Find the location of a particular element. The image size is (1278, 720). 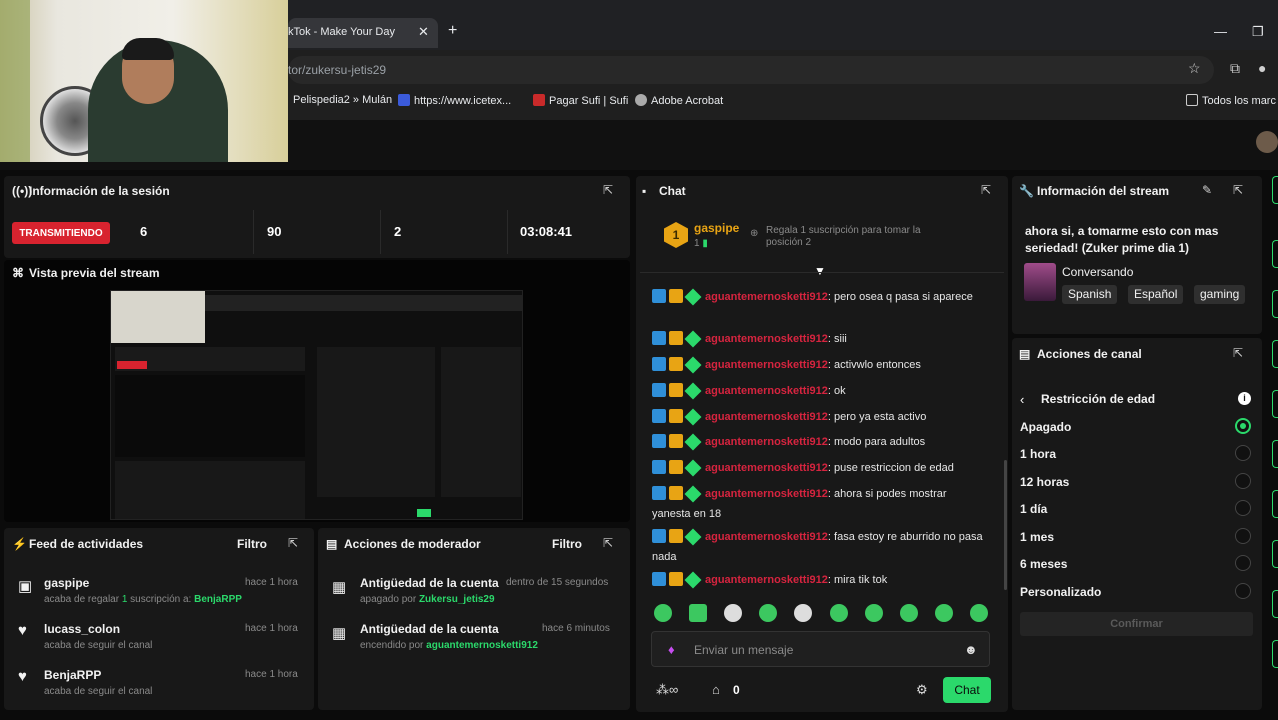

info-icon: i is located at coordinates (1244, 398).